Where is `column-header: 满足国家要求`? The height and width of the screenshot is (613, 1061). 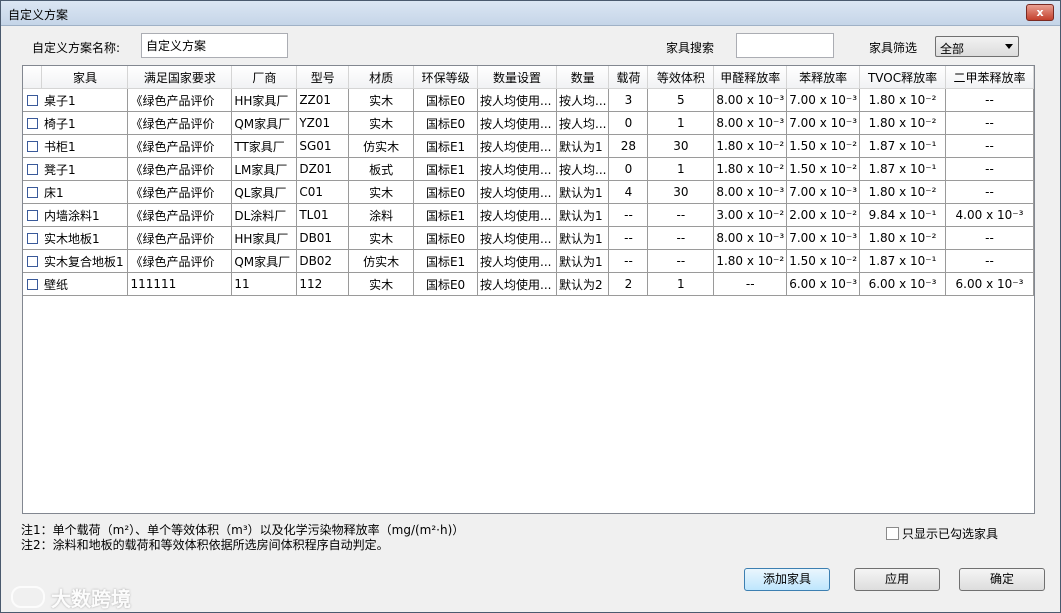
column-header: 满足国家要求 is located at coordinates (180, 77).